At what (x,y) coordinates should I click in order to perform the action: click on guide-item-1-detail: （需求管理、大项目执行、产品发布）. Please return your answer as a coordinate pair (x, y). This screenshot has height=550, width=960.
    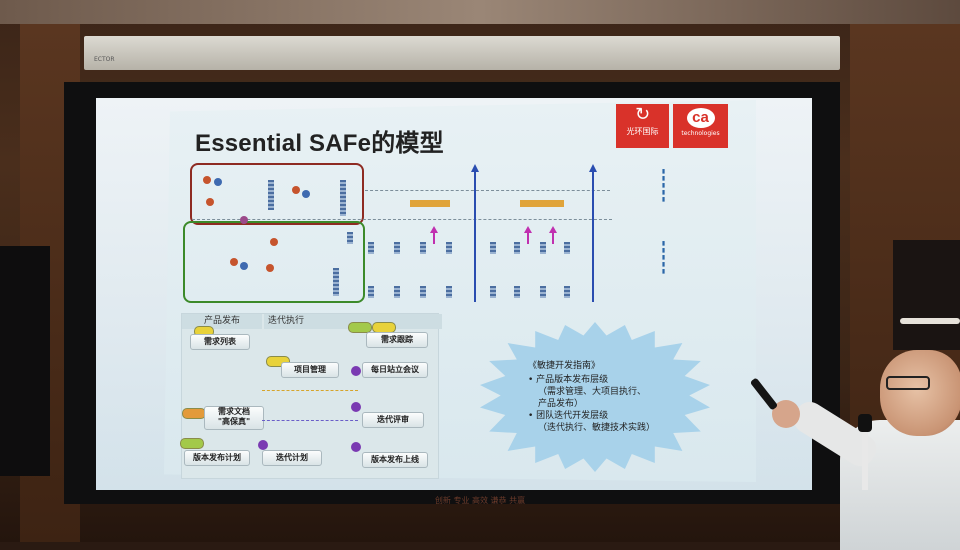
    Looking at the image, I should click on (592, 398).